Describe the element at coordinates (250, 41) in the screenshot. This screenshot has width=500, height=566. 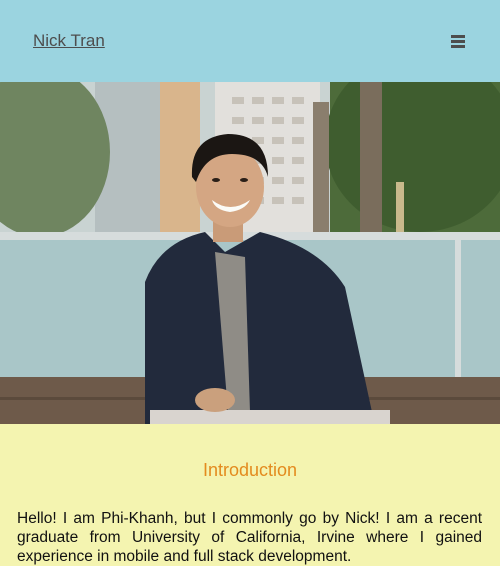
I see `site-header: Nick Tran` at that location.